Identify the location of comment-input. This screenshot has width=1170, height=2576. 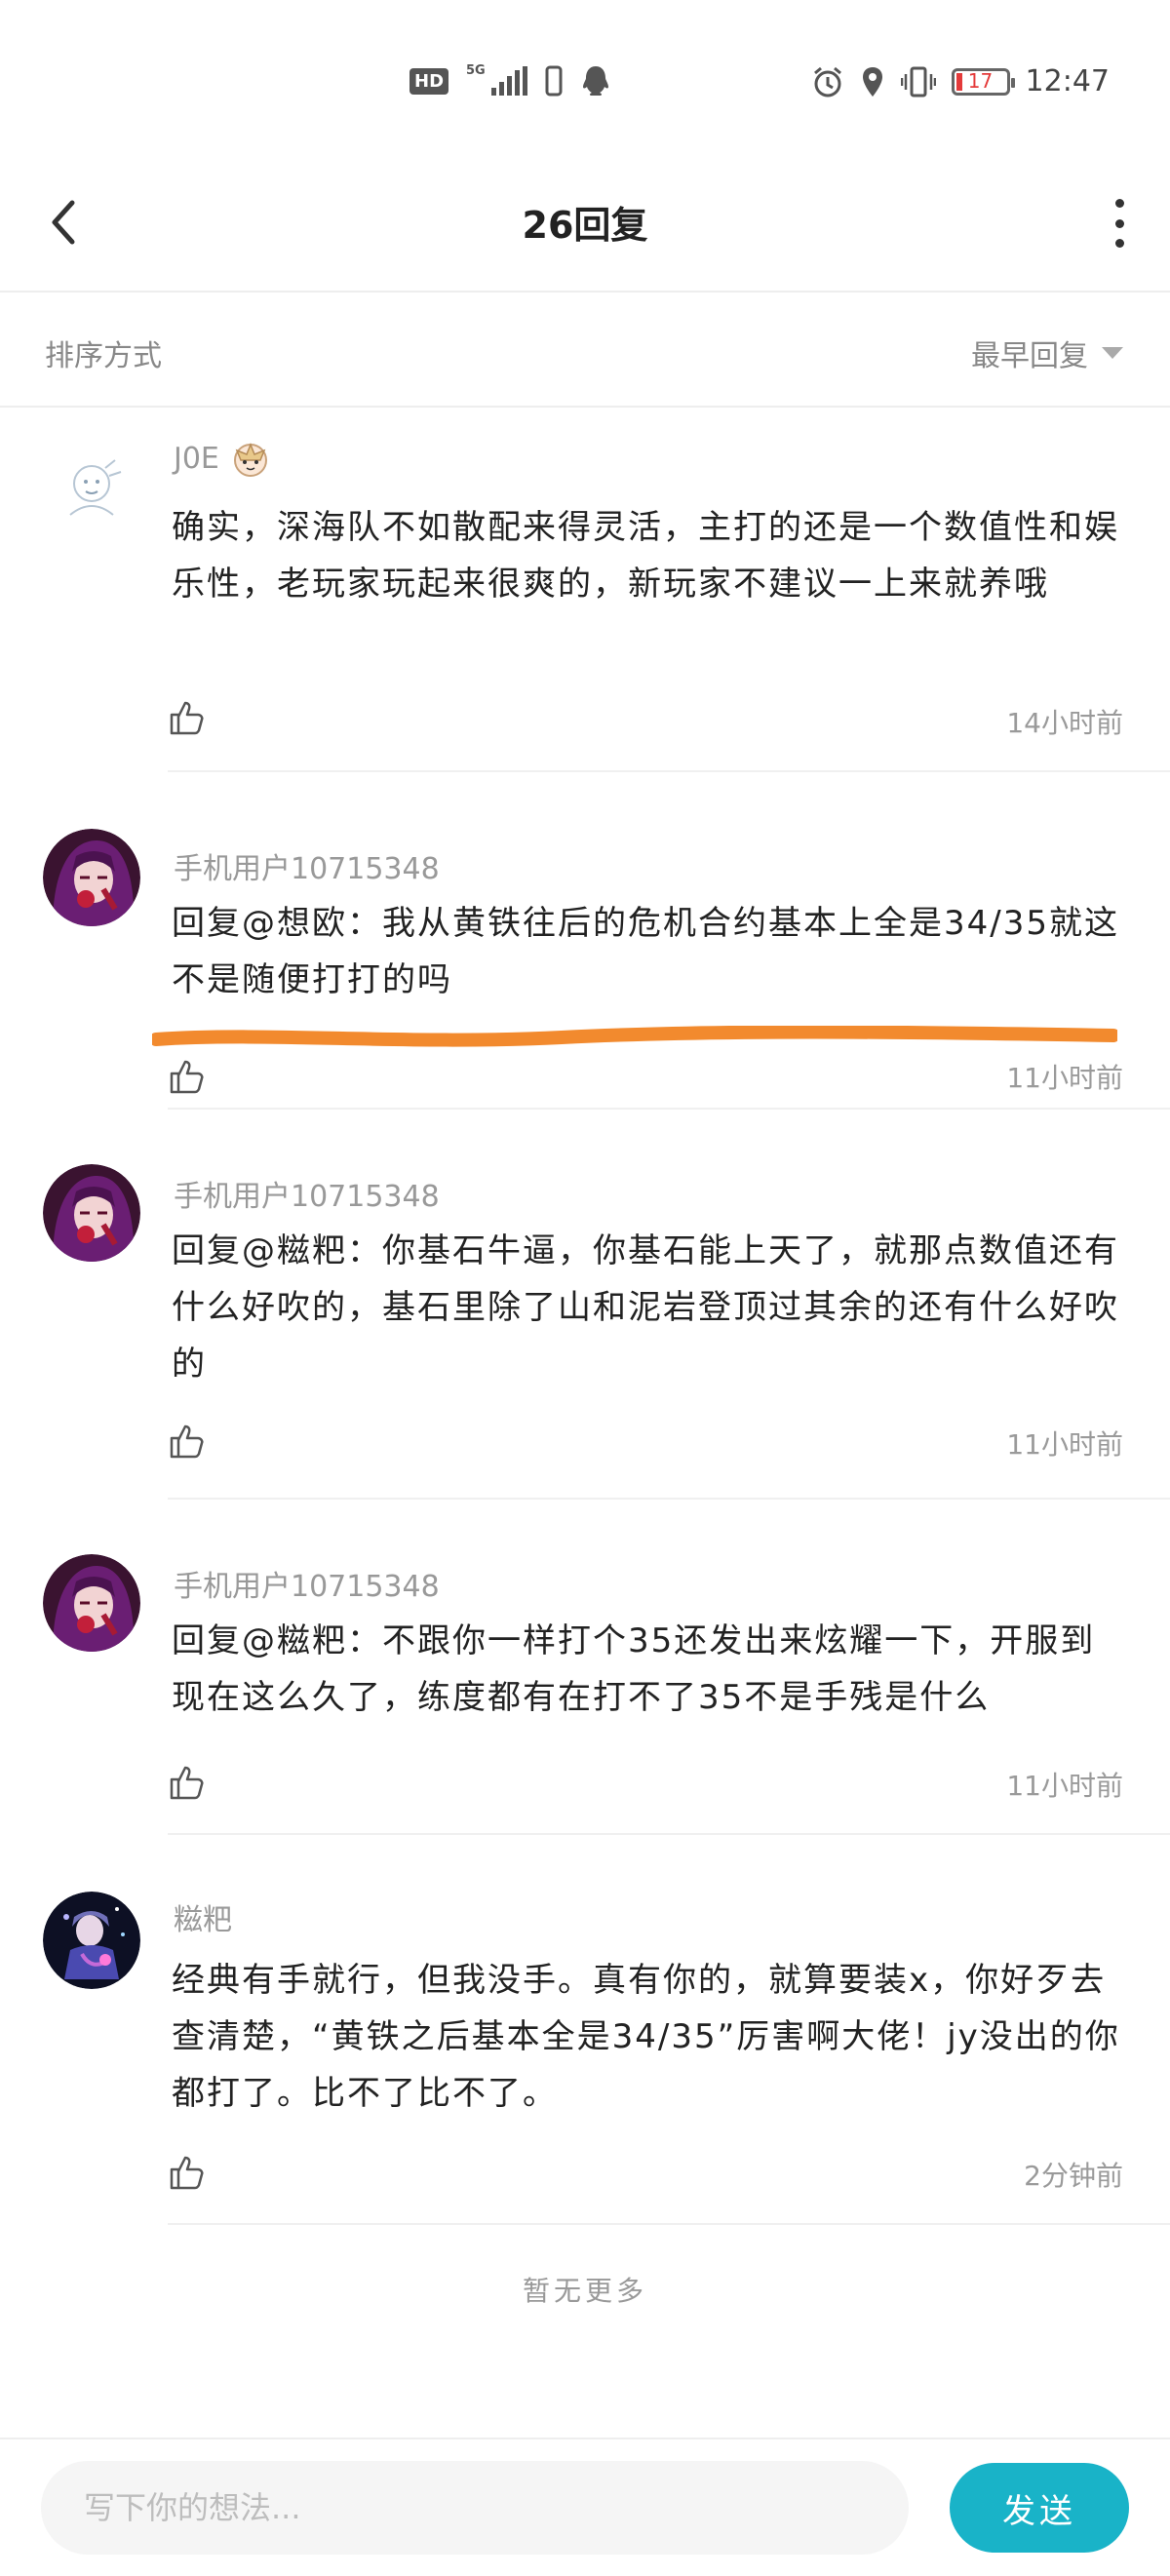
(475, 2508).